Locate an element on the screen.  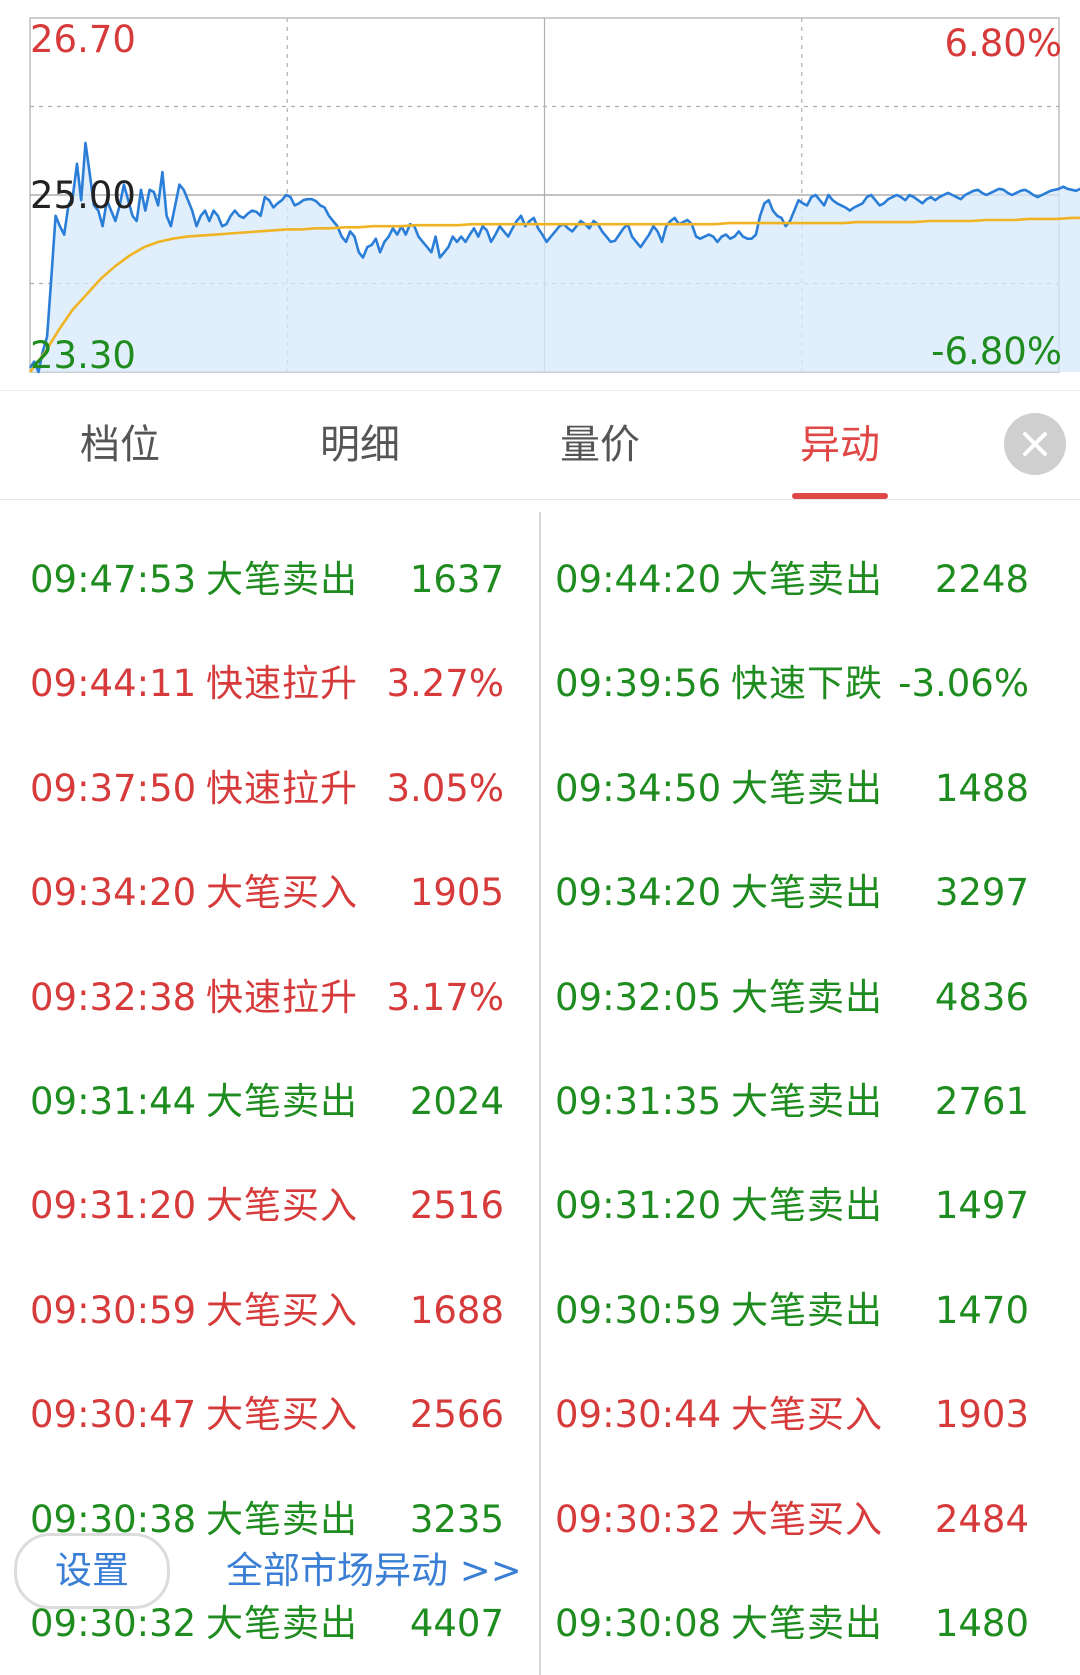
event-value: 2484 is located at coordinates (981, 1519).